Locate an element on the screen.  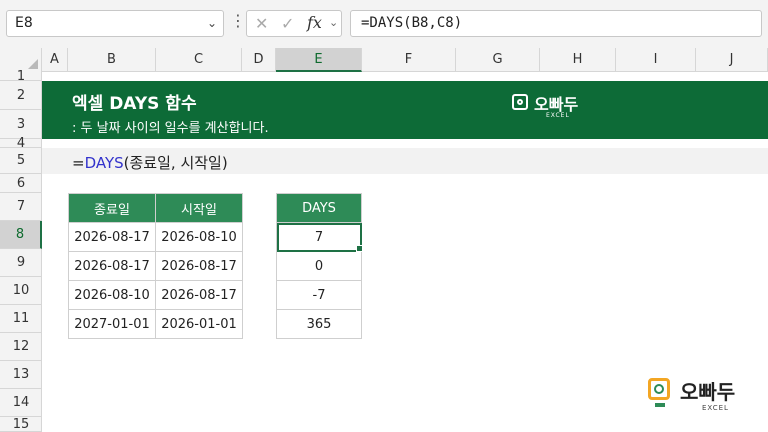
table-row: 2026-08-17 2026-08-17 is located at coordinates (155, 266).